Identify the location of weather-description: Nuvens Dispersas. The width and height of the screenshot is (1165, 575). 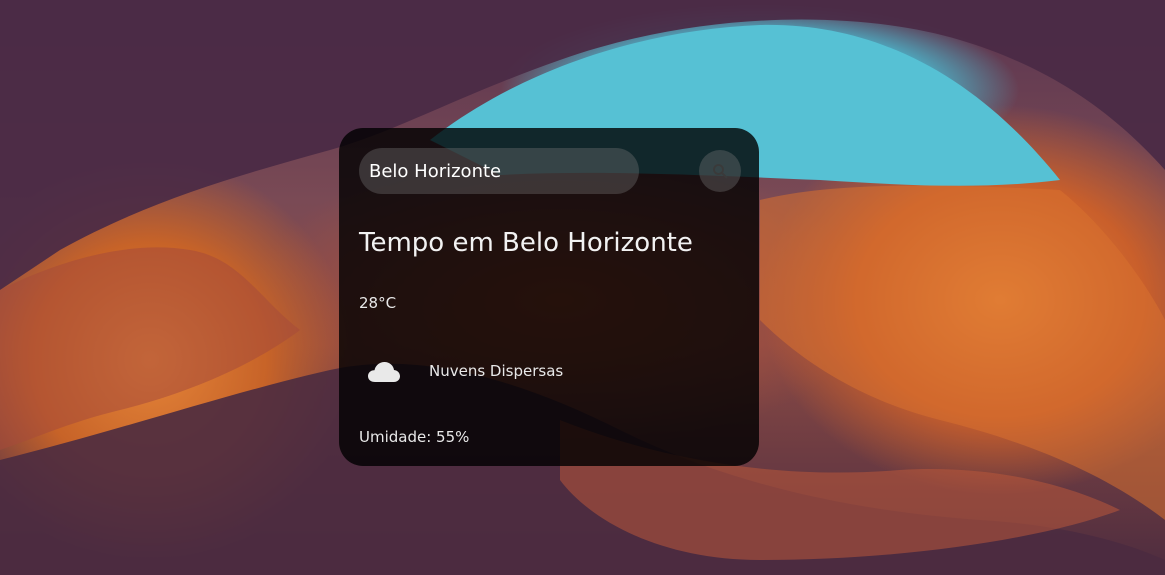
(496, 371).